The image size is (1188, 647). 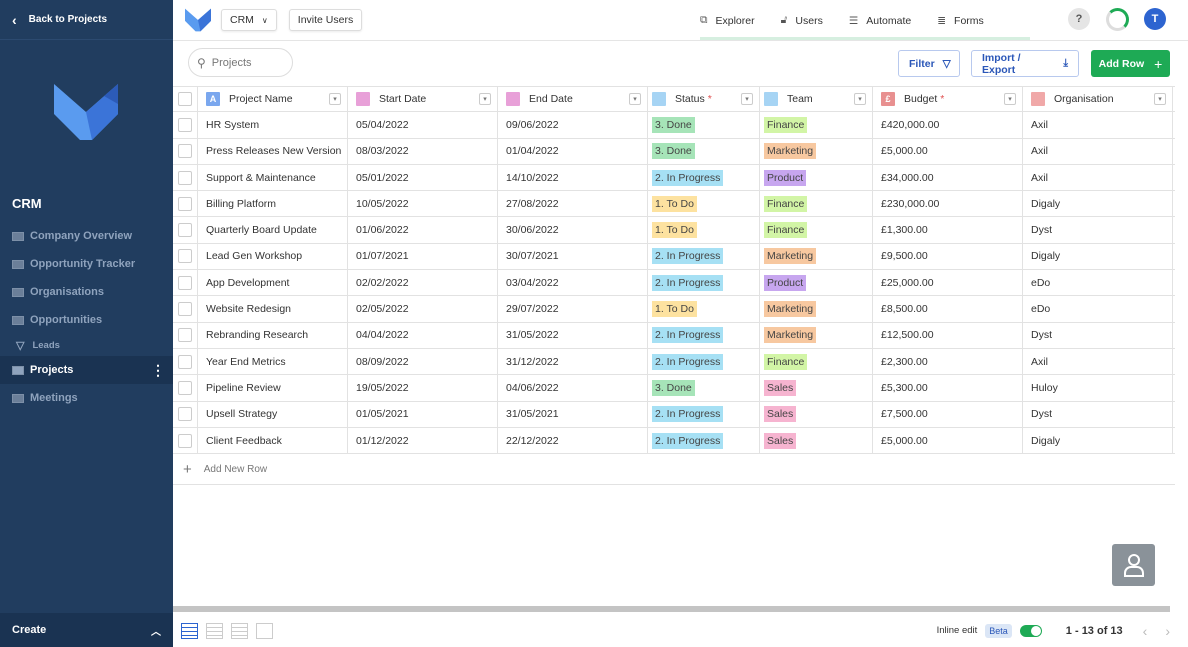 I want to click on table-cell: Website Redesign, so click(x=273, y=309).